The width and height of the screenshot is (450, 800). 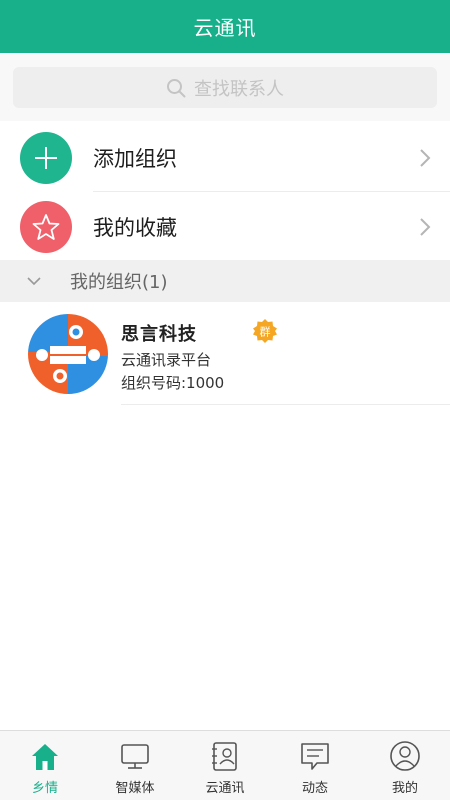 I want to click on tab-label: 云通讯, so click(x=225, y=788).